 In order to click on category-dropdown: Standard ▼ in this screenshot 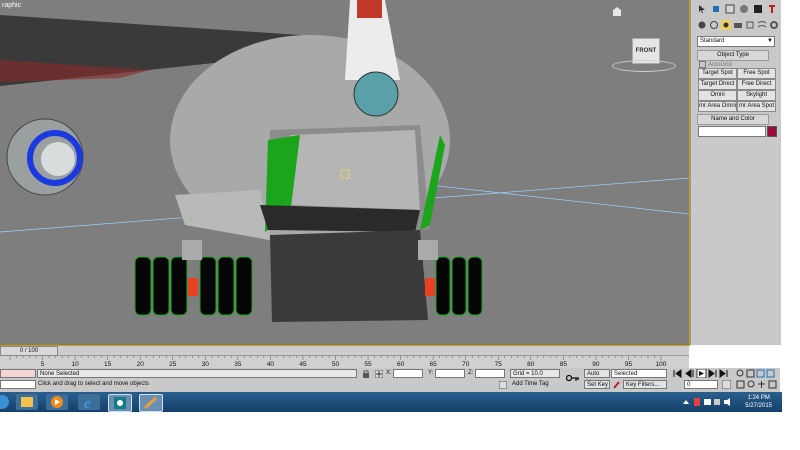, I will do `click(736, 41)`.